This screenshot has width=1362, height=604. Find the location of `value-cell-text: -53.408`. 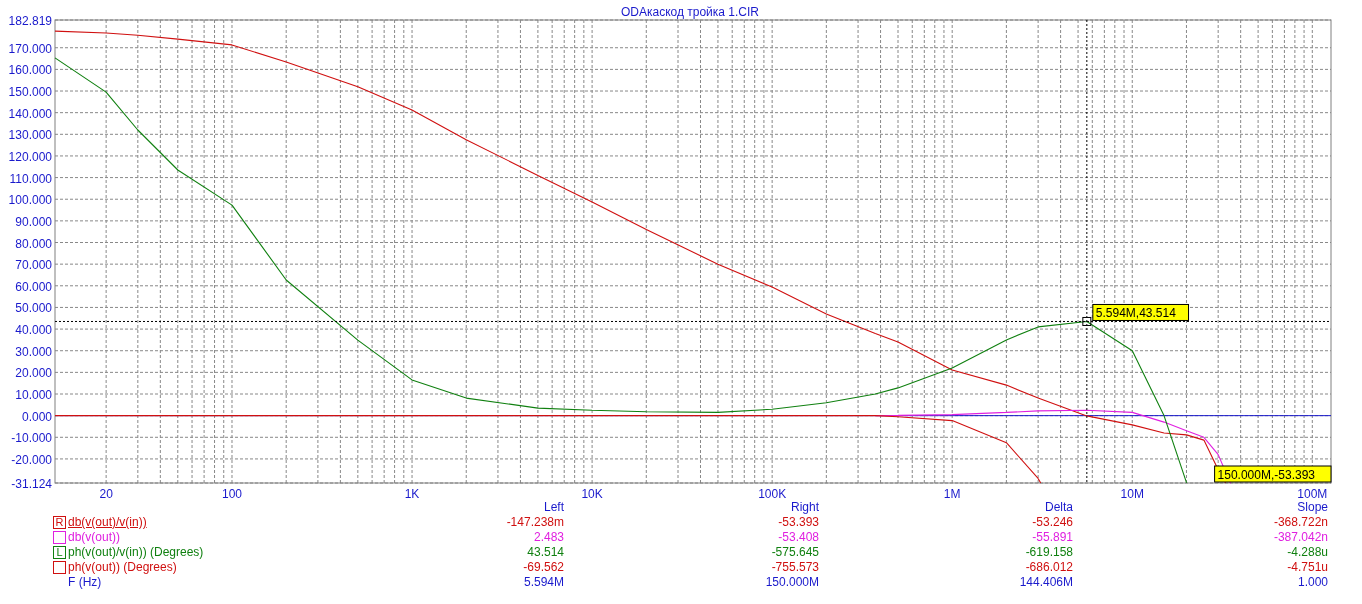

value-cell-text: -53.408 is located at coordinates (798, 537).